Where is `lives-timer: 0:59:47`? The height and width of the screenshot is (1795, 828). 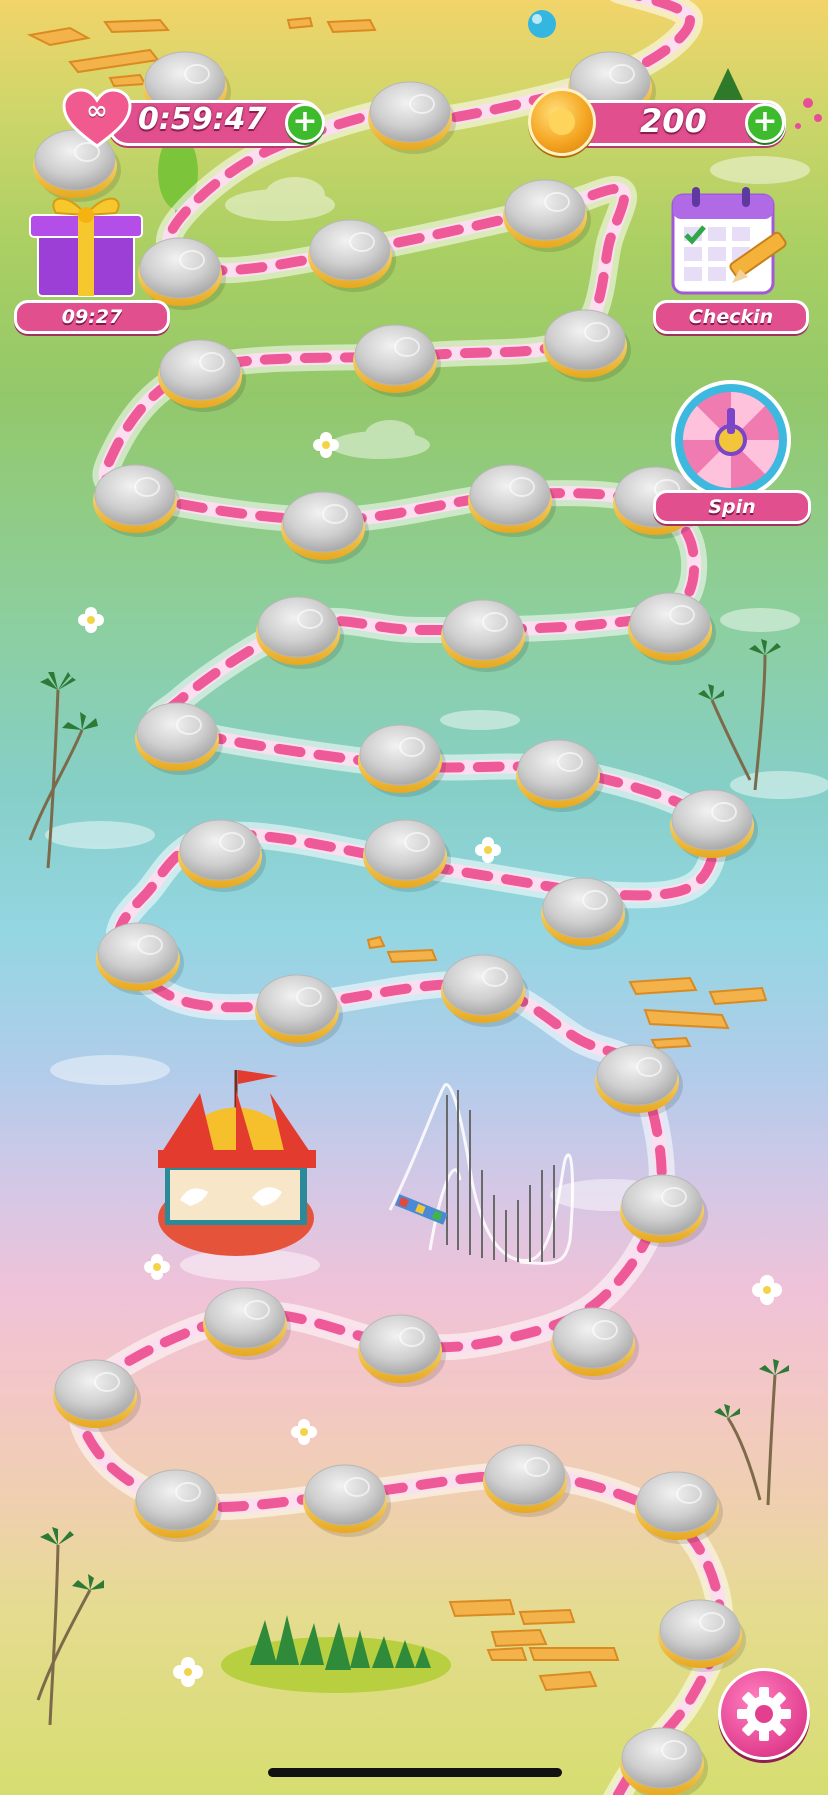
lives-timer: 0:59:47 is located at coordinates (202, 119).